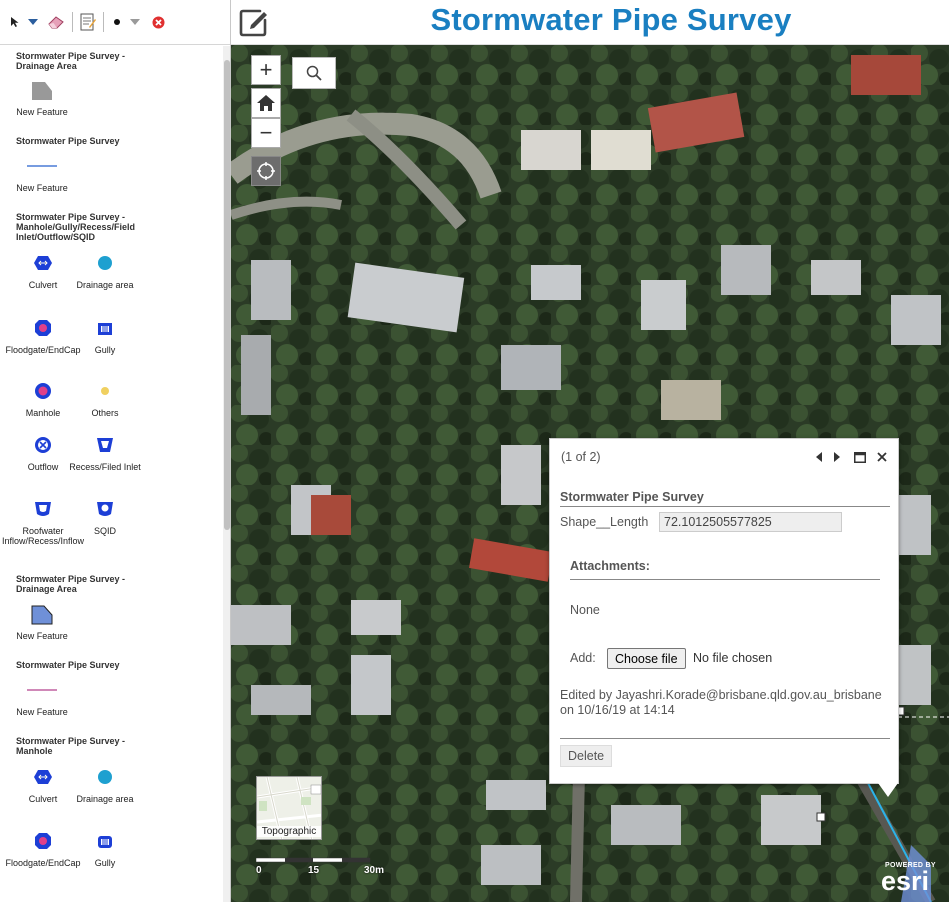 The width and height of the screenshot is (949, 902). Describe the element at coordinates (88, 22) in the screenshot. I see `attributes-icon` at that location.